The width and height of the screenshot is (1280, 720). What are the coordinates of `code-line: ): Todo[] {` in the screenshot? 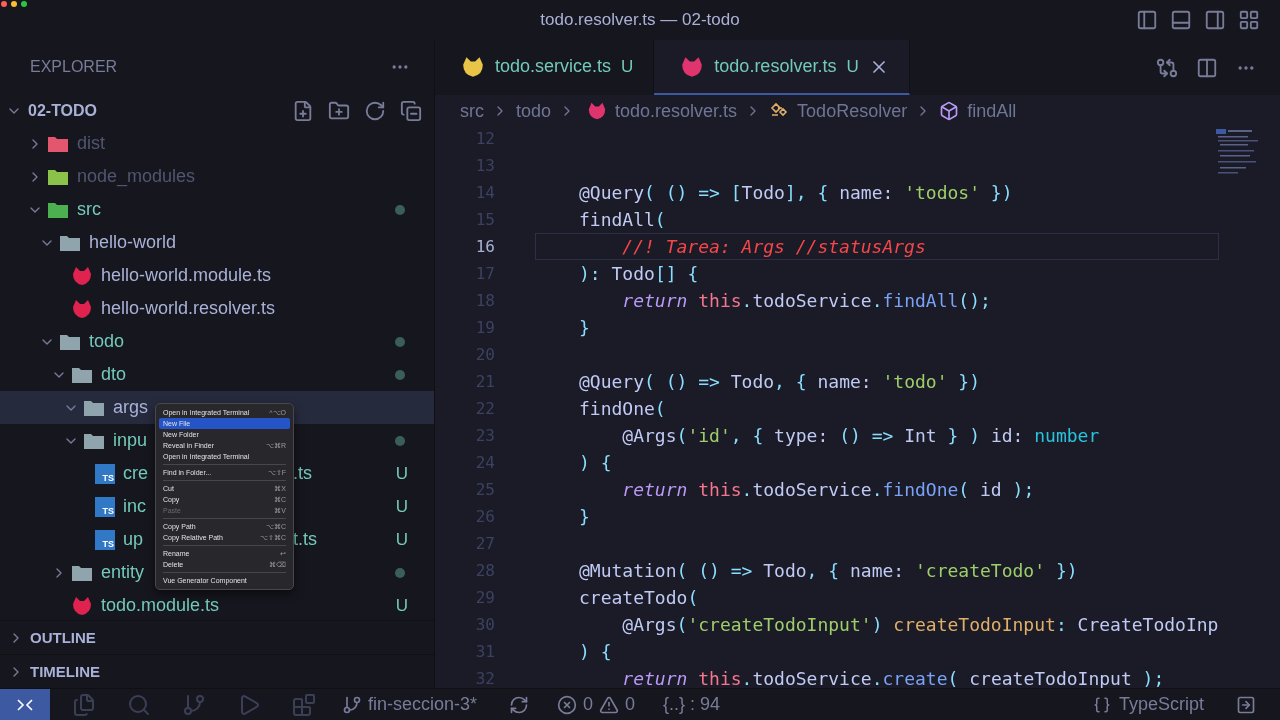 It's located at (639, 273).